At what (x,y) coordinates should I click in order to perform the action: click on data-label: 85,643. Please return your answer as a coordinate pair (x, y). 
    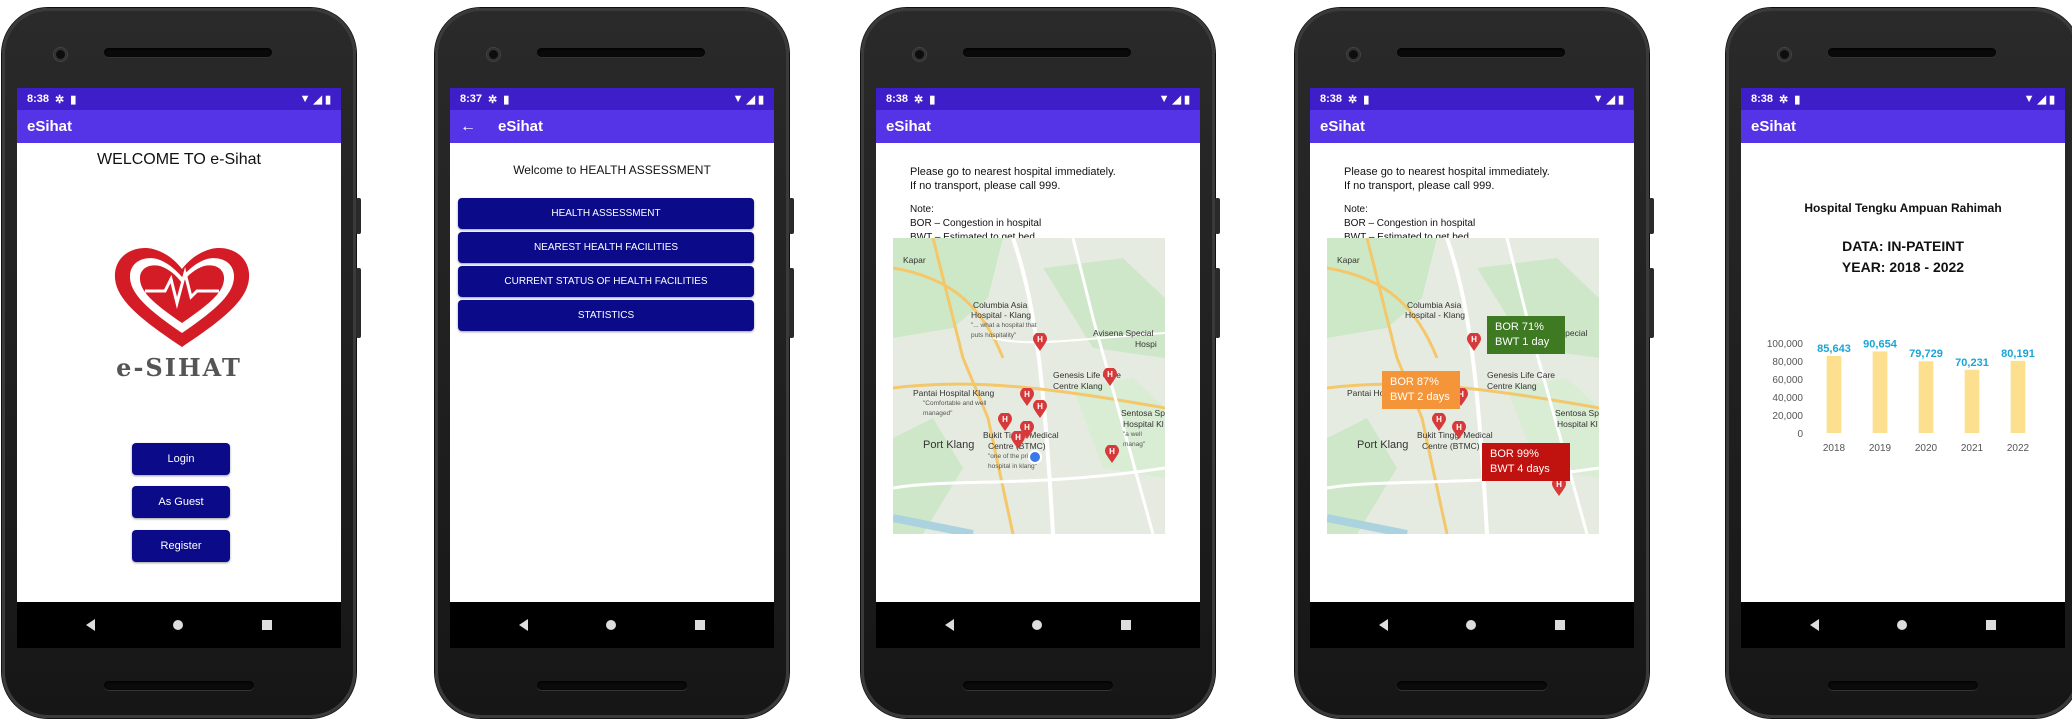
    Looking at the image, I should click on (1834, 349).